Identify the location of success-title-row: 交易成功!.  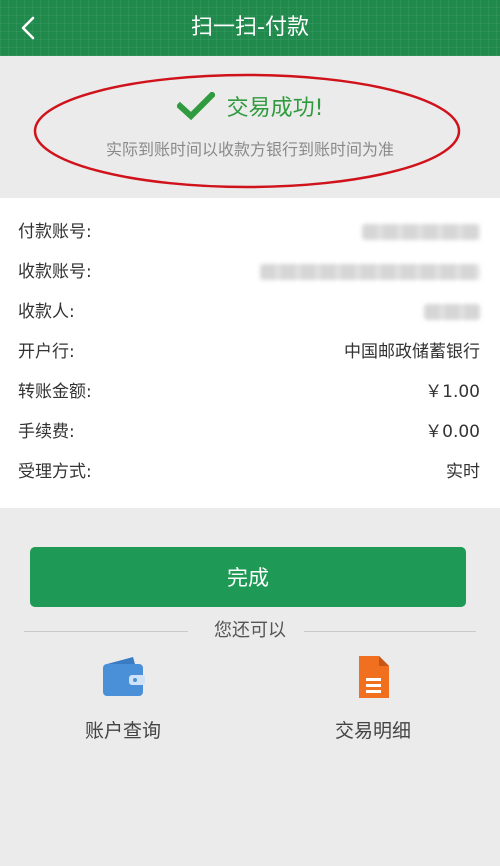
(250, 106).